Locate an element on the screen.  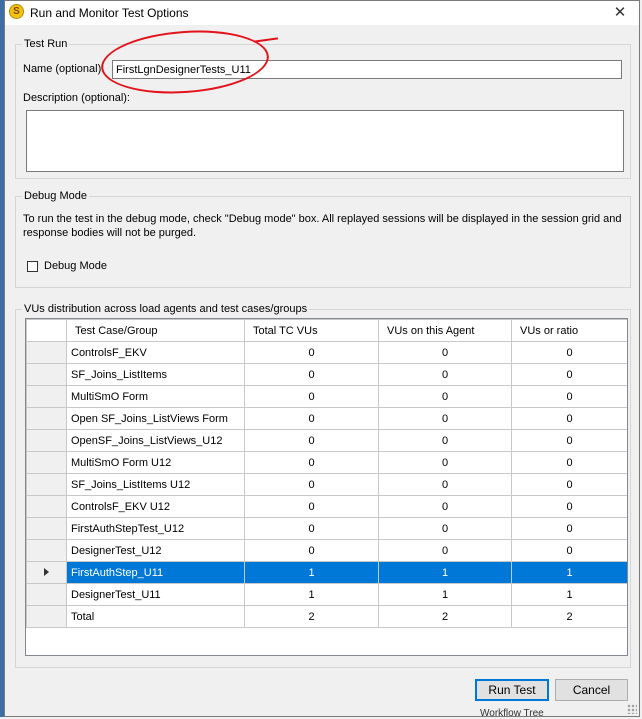
test-case-cell: OpenSF_Joins_ListViews_U12 is located at coordinates (155, 440).